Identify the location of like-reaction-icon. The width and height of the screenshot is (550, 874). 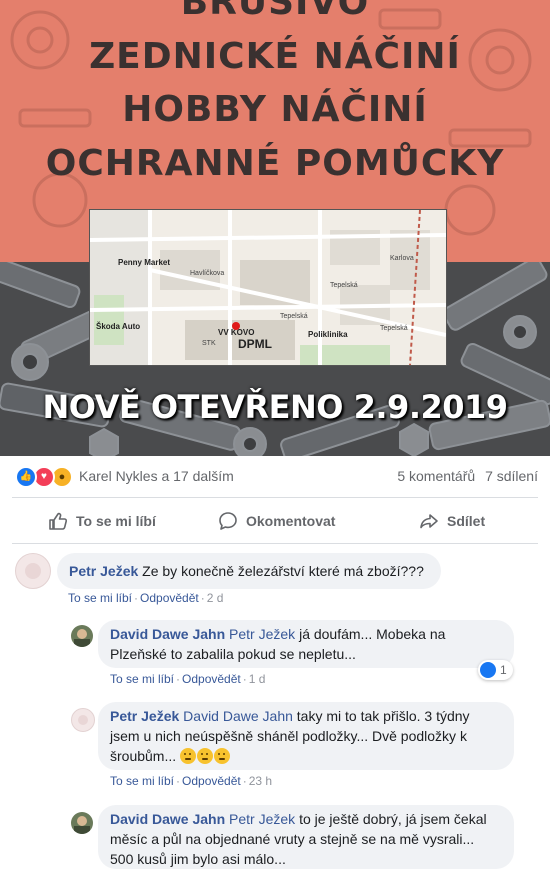
(488, 670).